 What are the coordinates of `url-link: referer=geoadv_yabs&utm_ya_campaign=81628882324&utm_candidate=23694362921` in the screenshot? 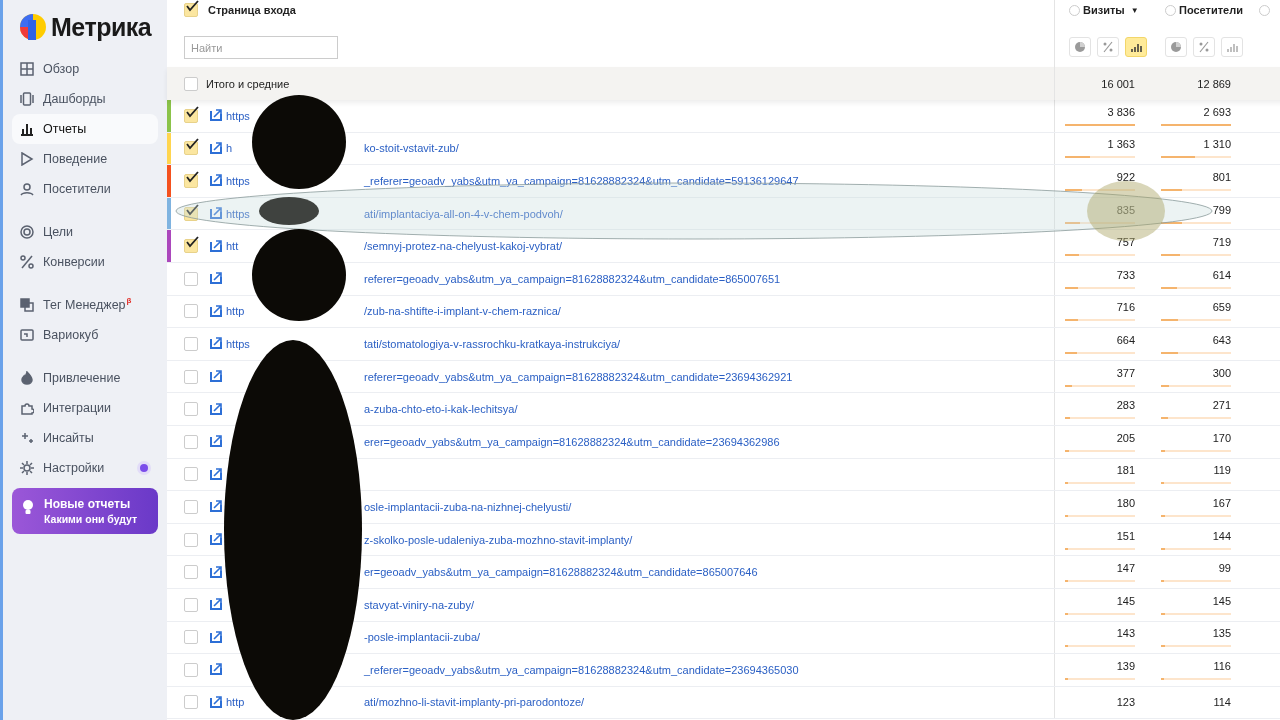 It's located at (578, 376).